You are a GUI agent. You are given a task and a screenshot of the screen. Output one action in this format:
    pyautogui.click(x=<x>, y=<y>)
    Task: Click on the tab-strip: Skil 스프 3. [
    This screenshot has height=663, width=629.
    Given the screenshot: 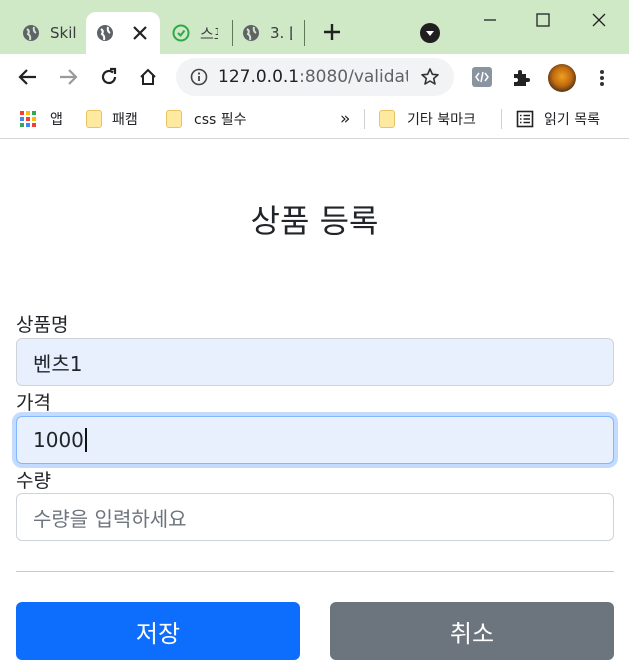 What is the action you would take?
    pyautogui.click(x=314, y=27)
    